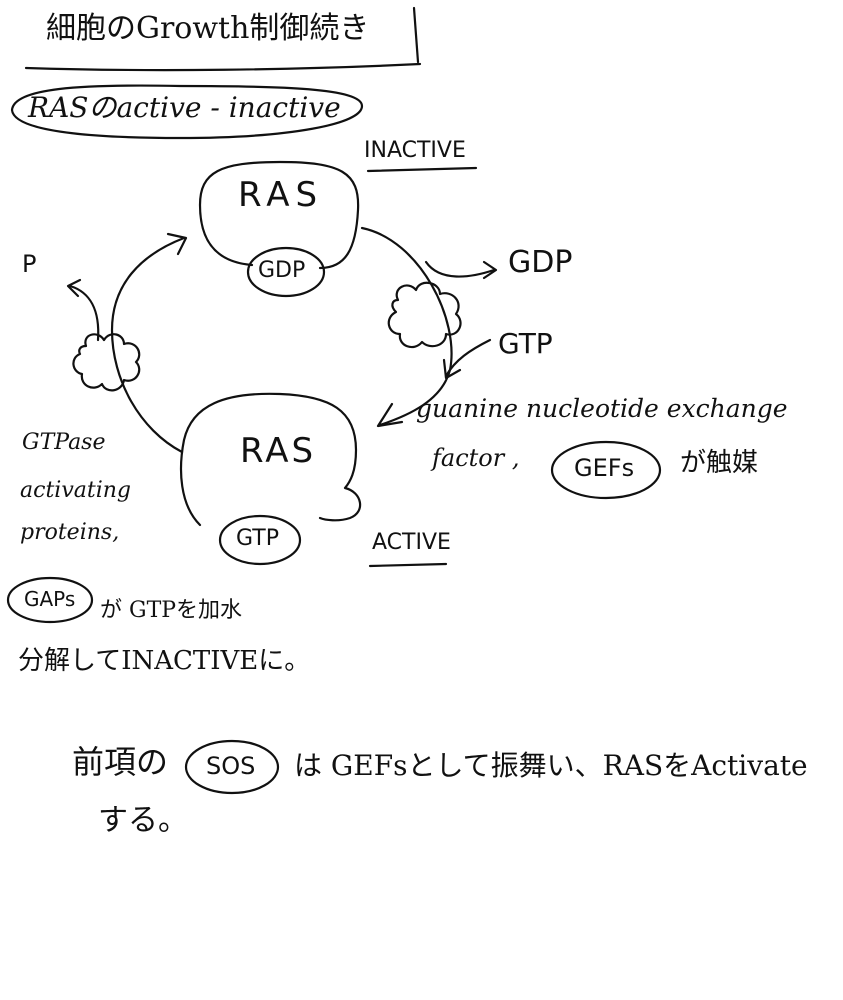  What do you see at coordinates (148, 345) in the screenshot?
I see `inactivation-arrow` at bounding box center [148, 345].